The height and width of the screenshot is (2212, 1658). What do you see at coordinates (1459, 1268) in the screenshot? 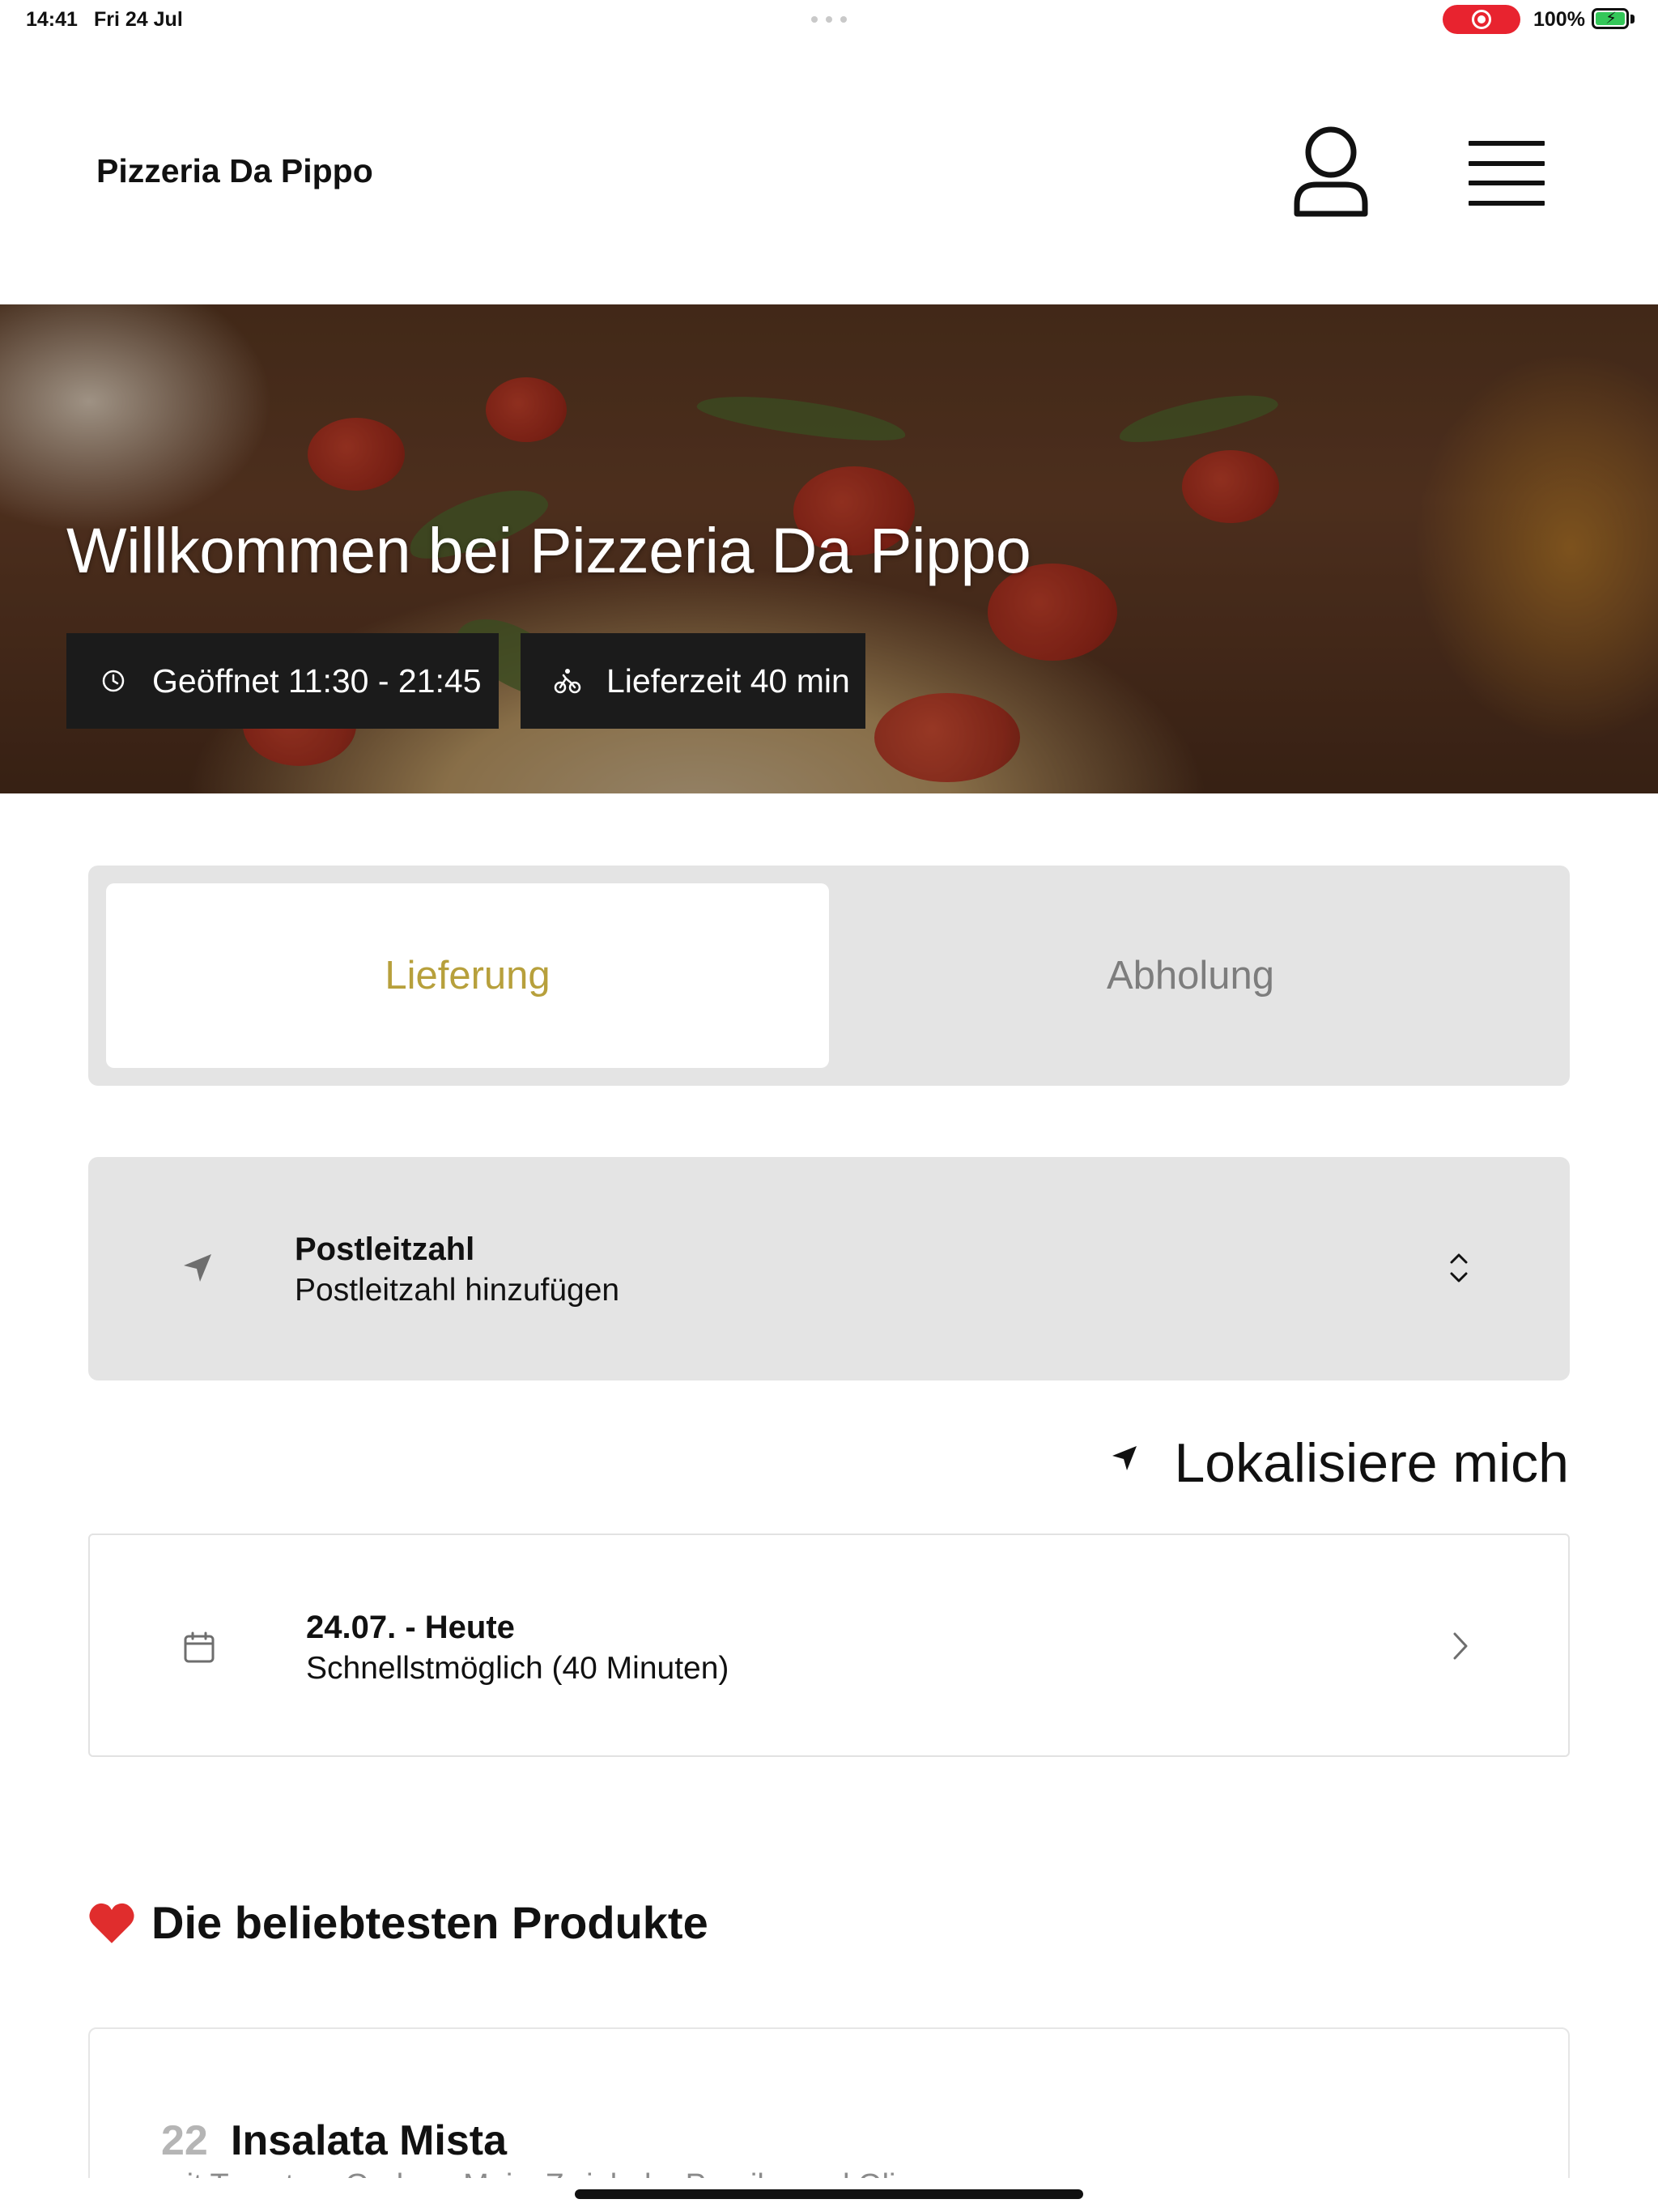
I see `chevron-up-down-icon` at bounding box center [1459, 1268].